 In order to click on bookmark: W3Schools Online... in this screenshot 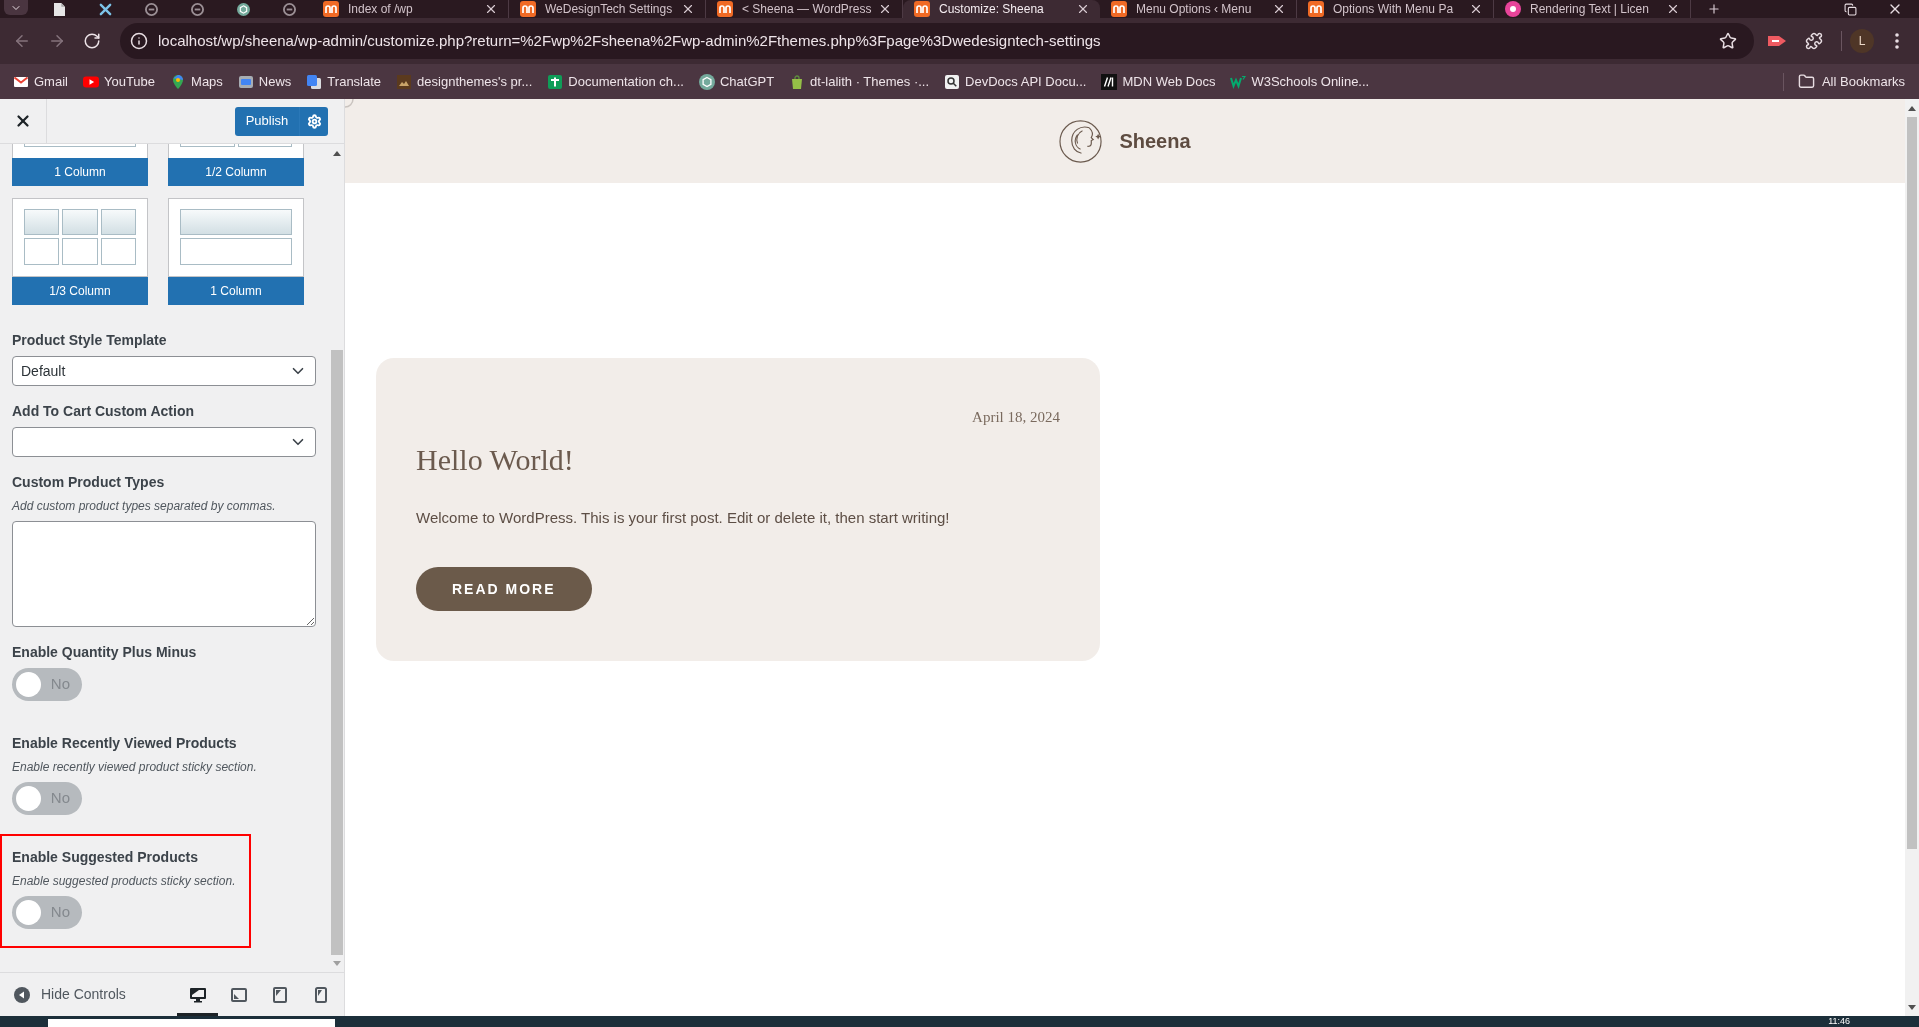, I will do `click(1300, 81)`.